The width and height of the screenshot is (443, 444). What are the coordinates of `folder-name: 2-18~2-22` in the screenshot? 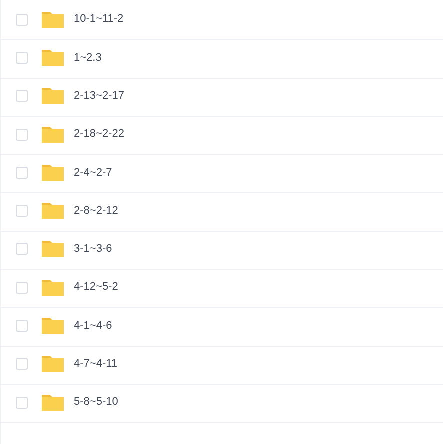 It's located at (99, 134).